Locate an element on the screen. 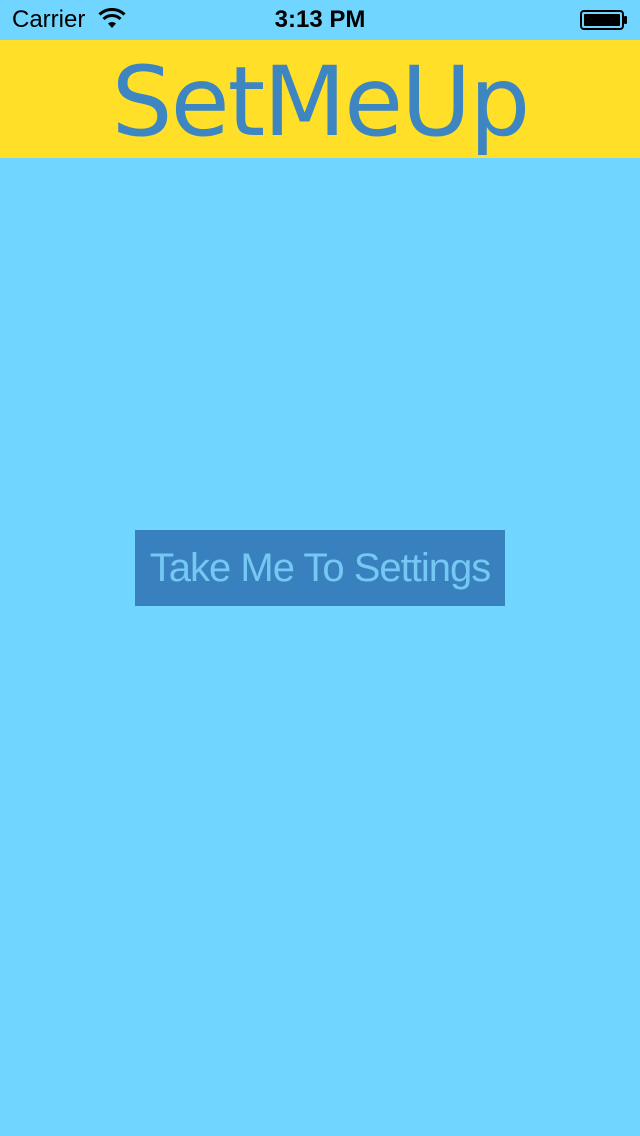  take-me-to-settings-button: Take Me To Settings is located at coordinates (320, 568).